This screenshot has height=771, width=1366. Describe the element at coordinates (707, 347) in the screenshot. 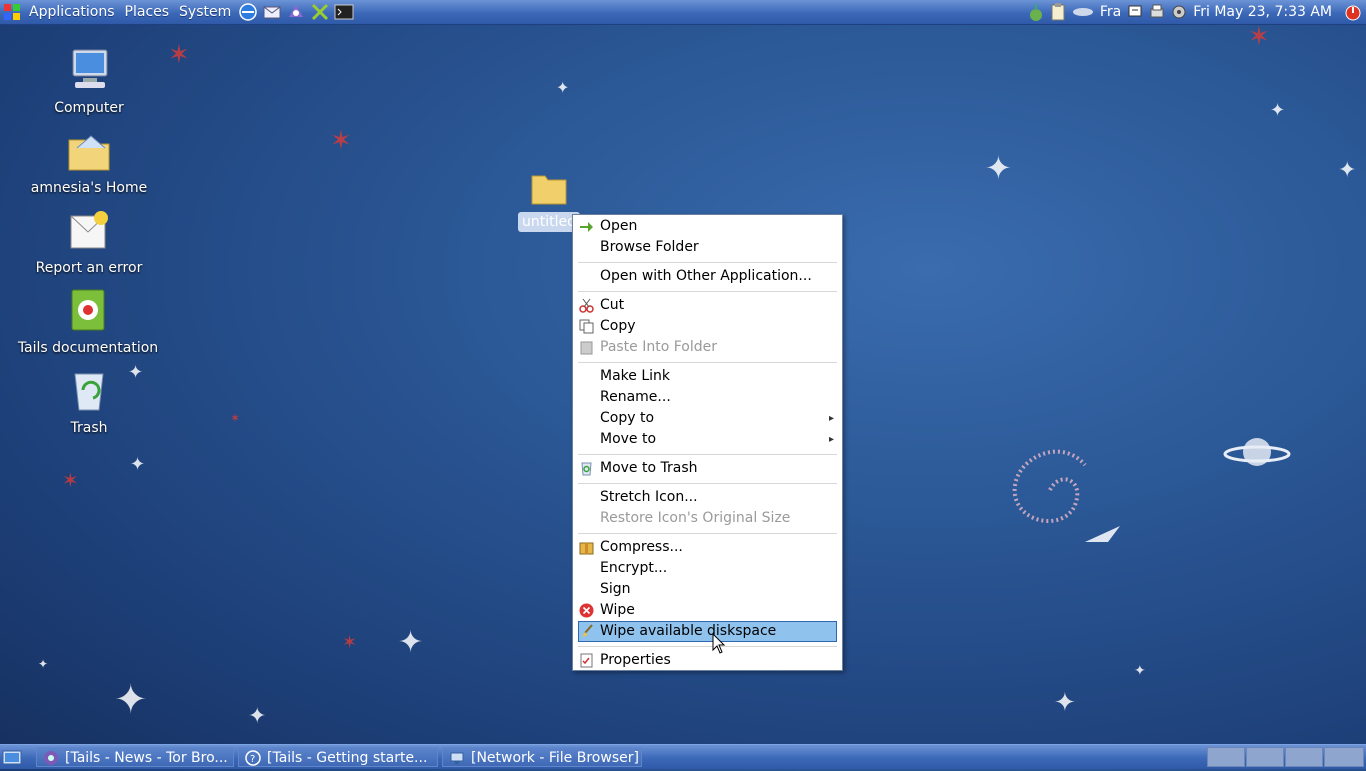

I see `menu-item-paste-into-folder: Paste Into Folder` at that location.